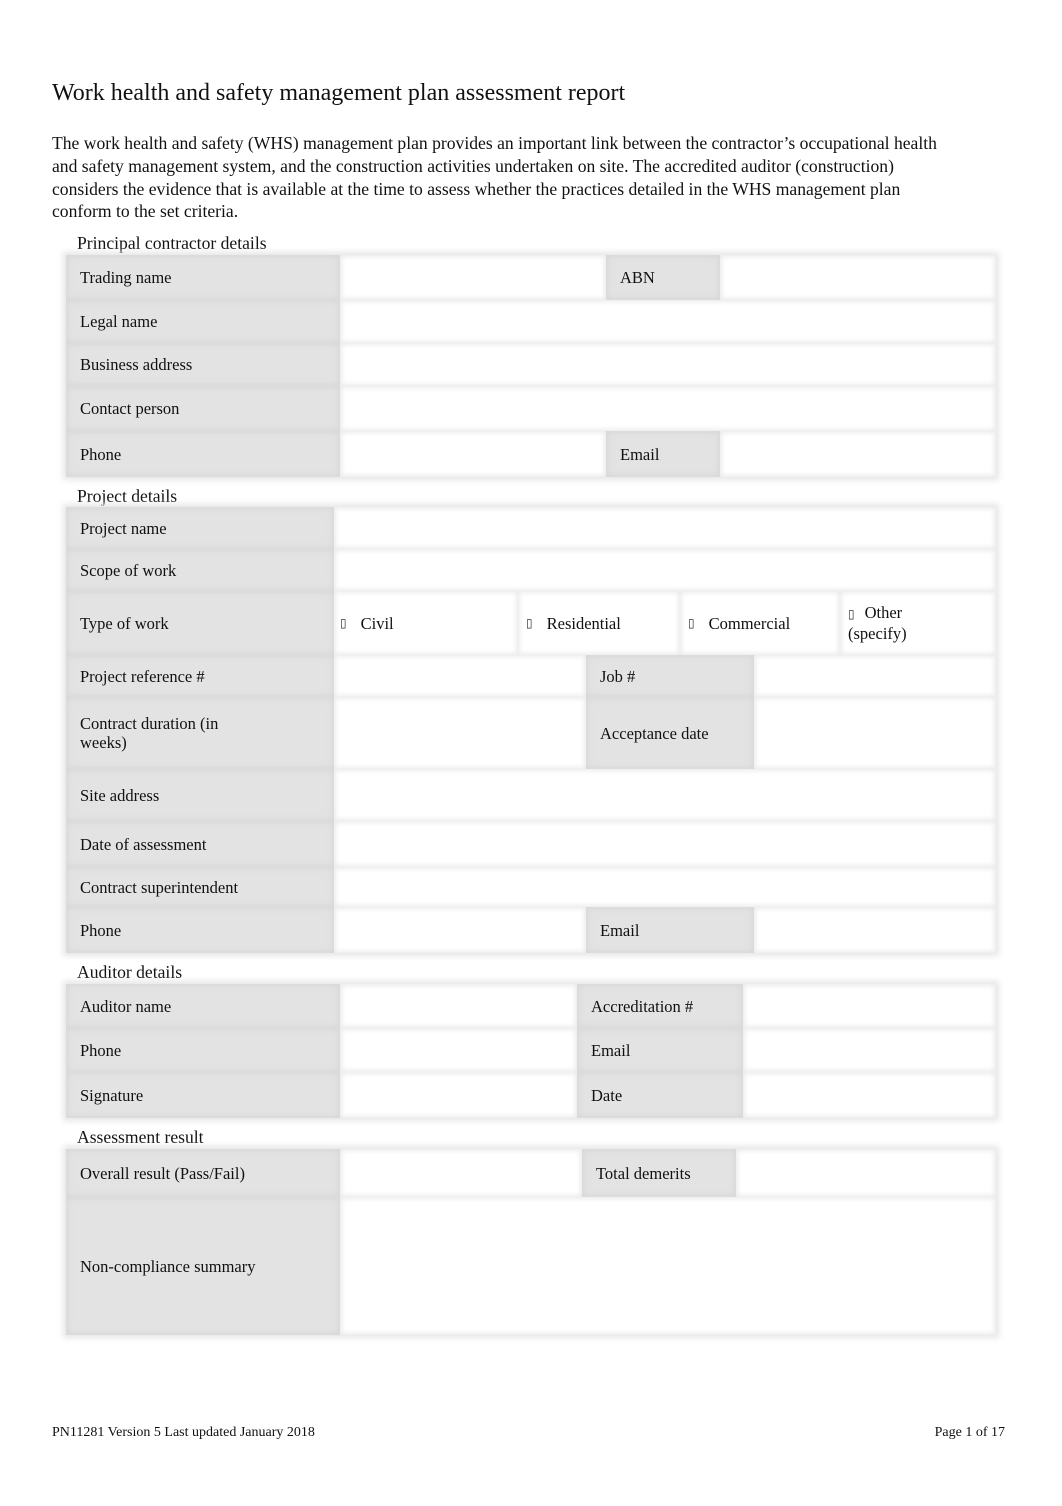  Describe the element at coordinates (668, 1266) in the screenshot. I see `non-compliance-summary-field` at that location.